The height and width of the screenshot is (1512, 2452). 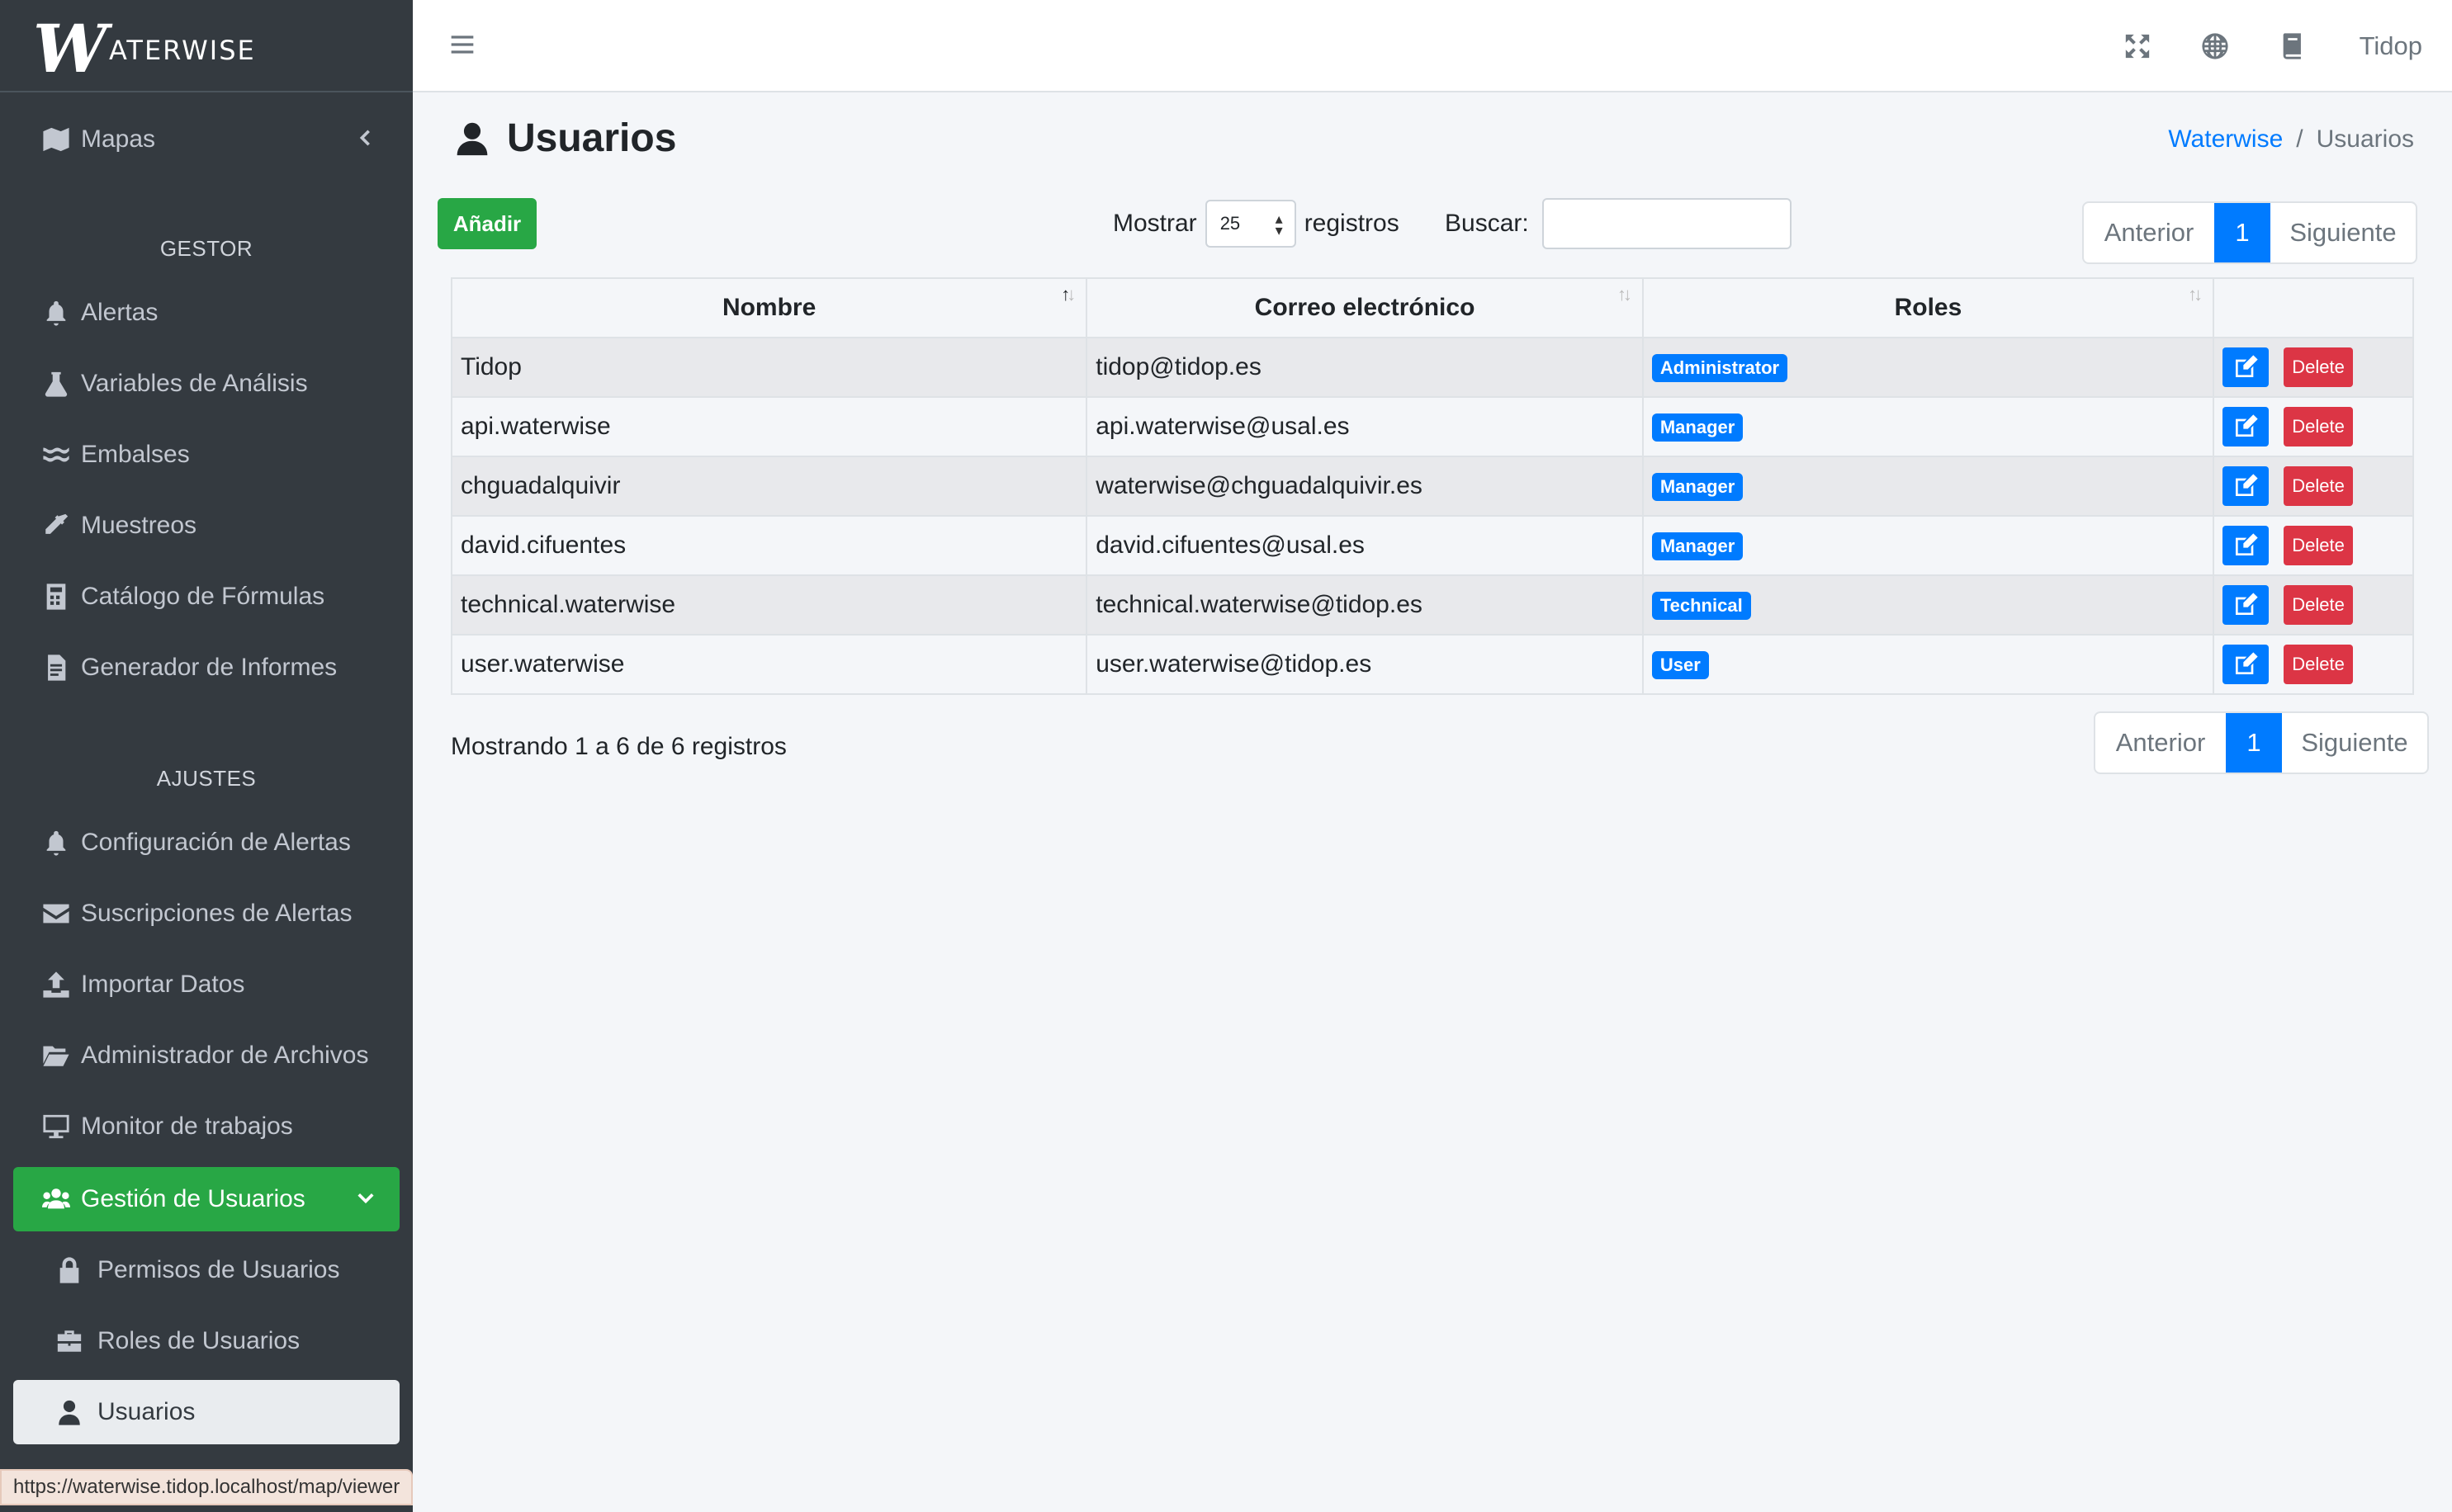 I want to click on column-header-label: Nombre, so click(x=769, y=307).